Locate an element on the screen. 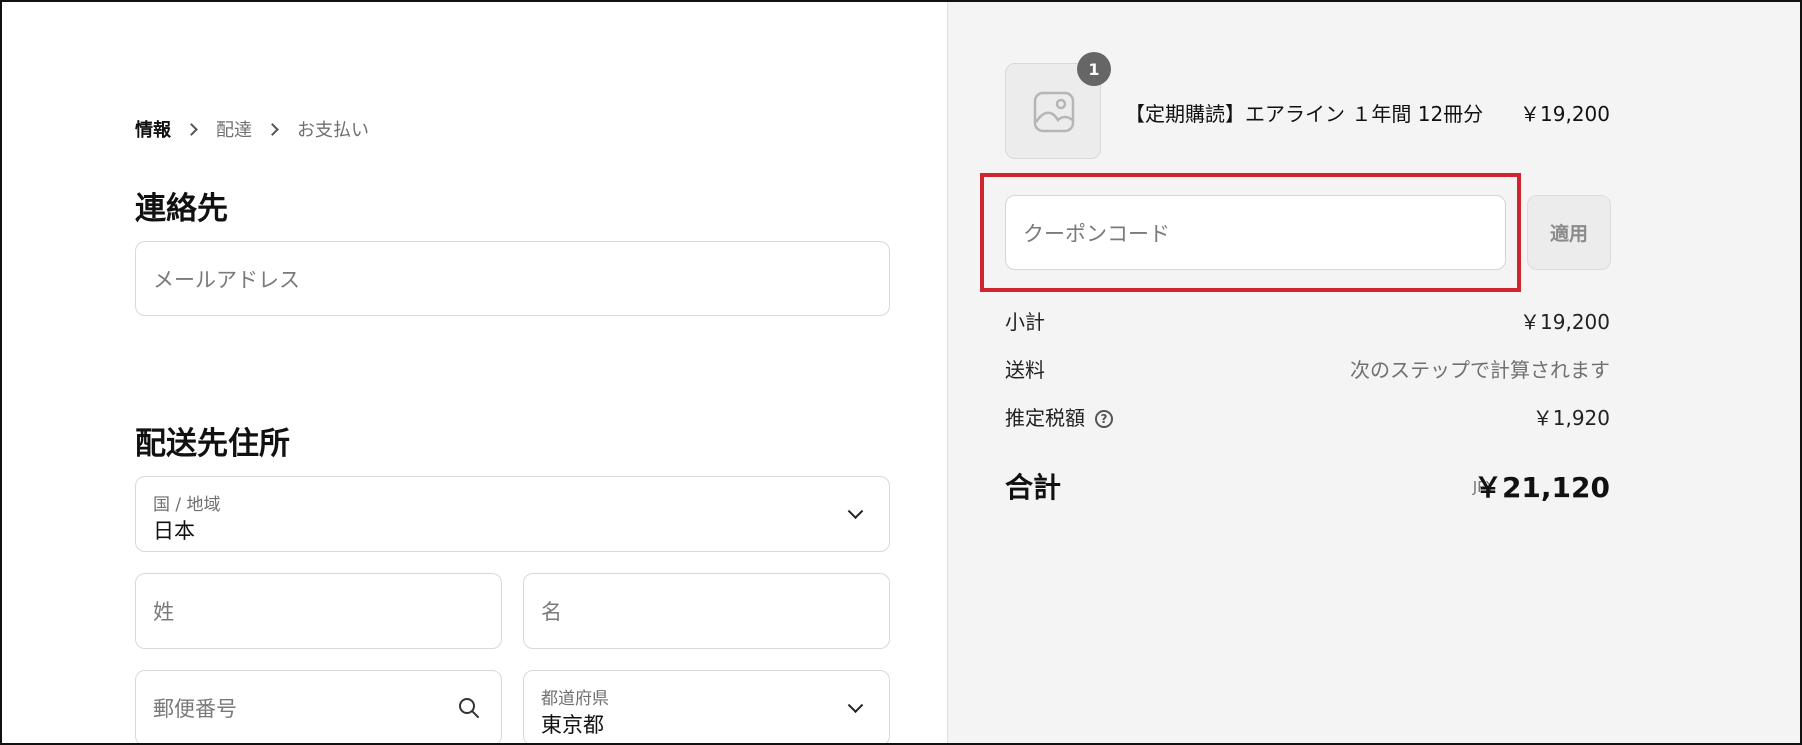 This screenshot has width=1802, height=745. image-placeholder-icon is located at coordinates (1054, 112).